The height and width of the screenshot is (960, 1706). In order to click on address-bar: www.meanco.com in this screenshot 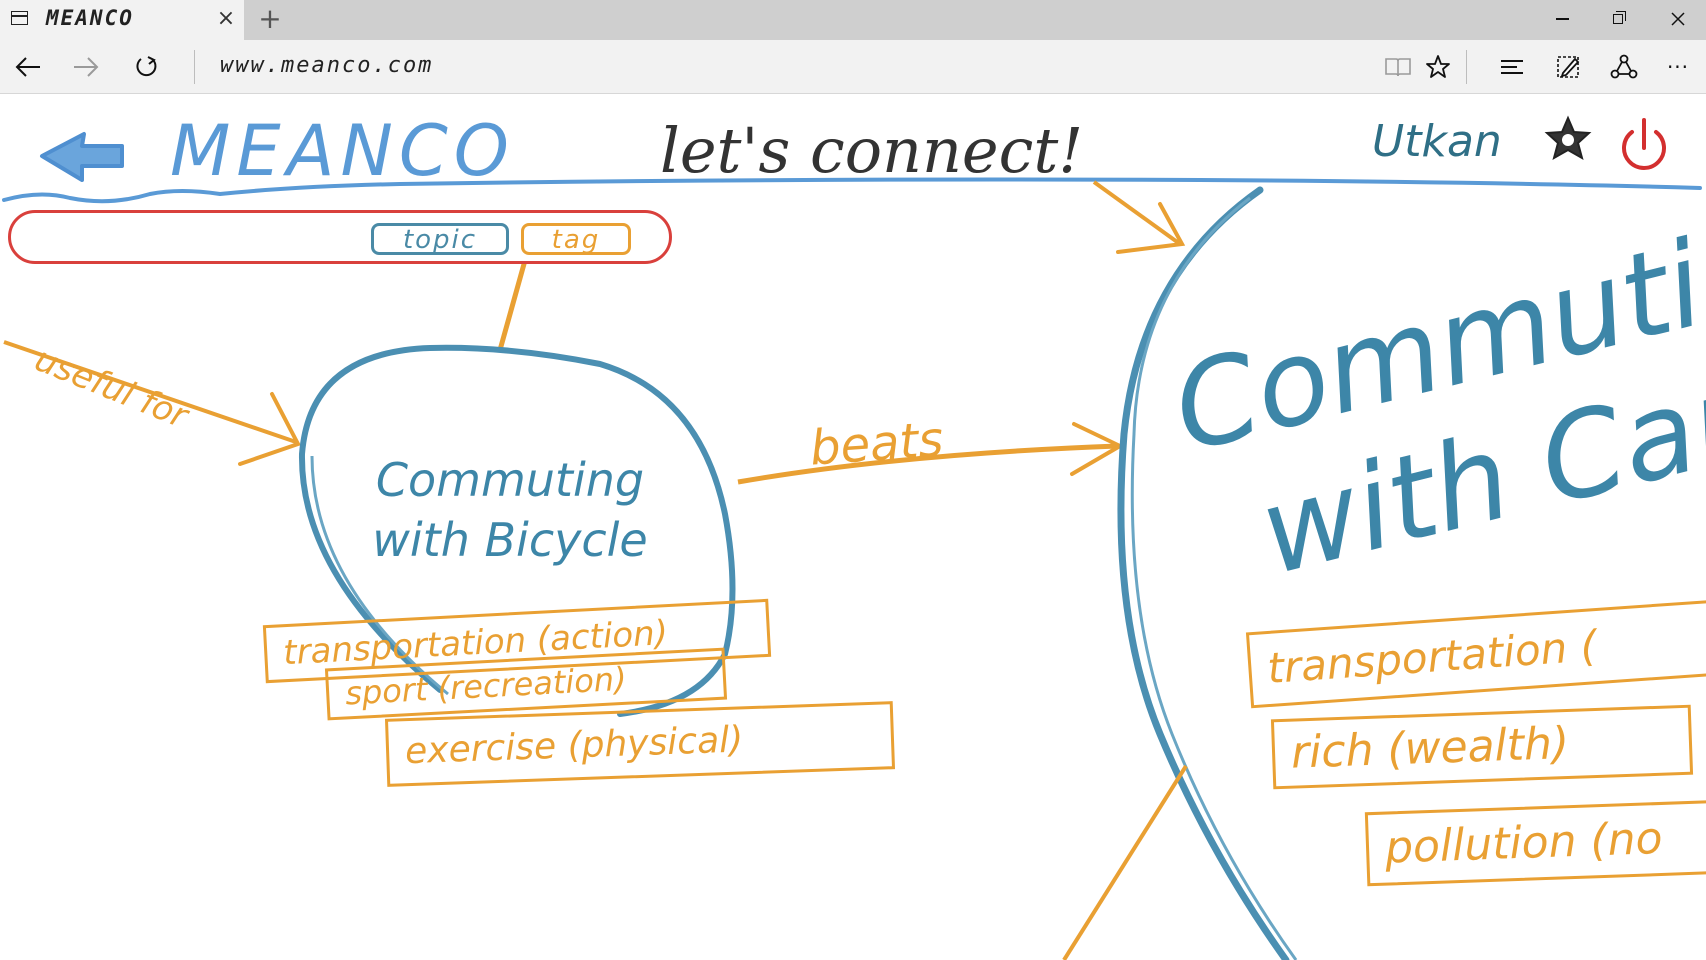, I will do `click(740, 66)`.